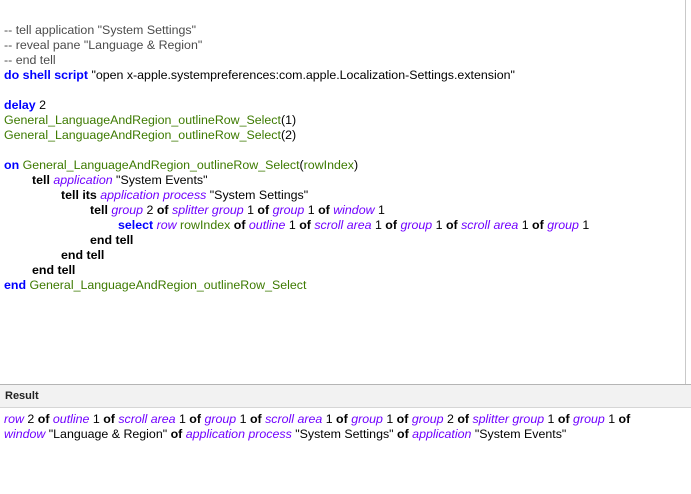 This screenshot has height=494, width=691. I want to click on code-line: tell application "System Events", so click(296, 180).